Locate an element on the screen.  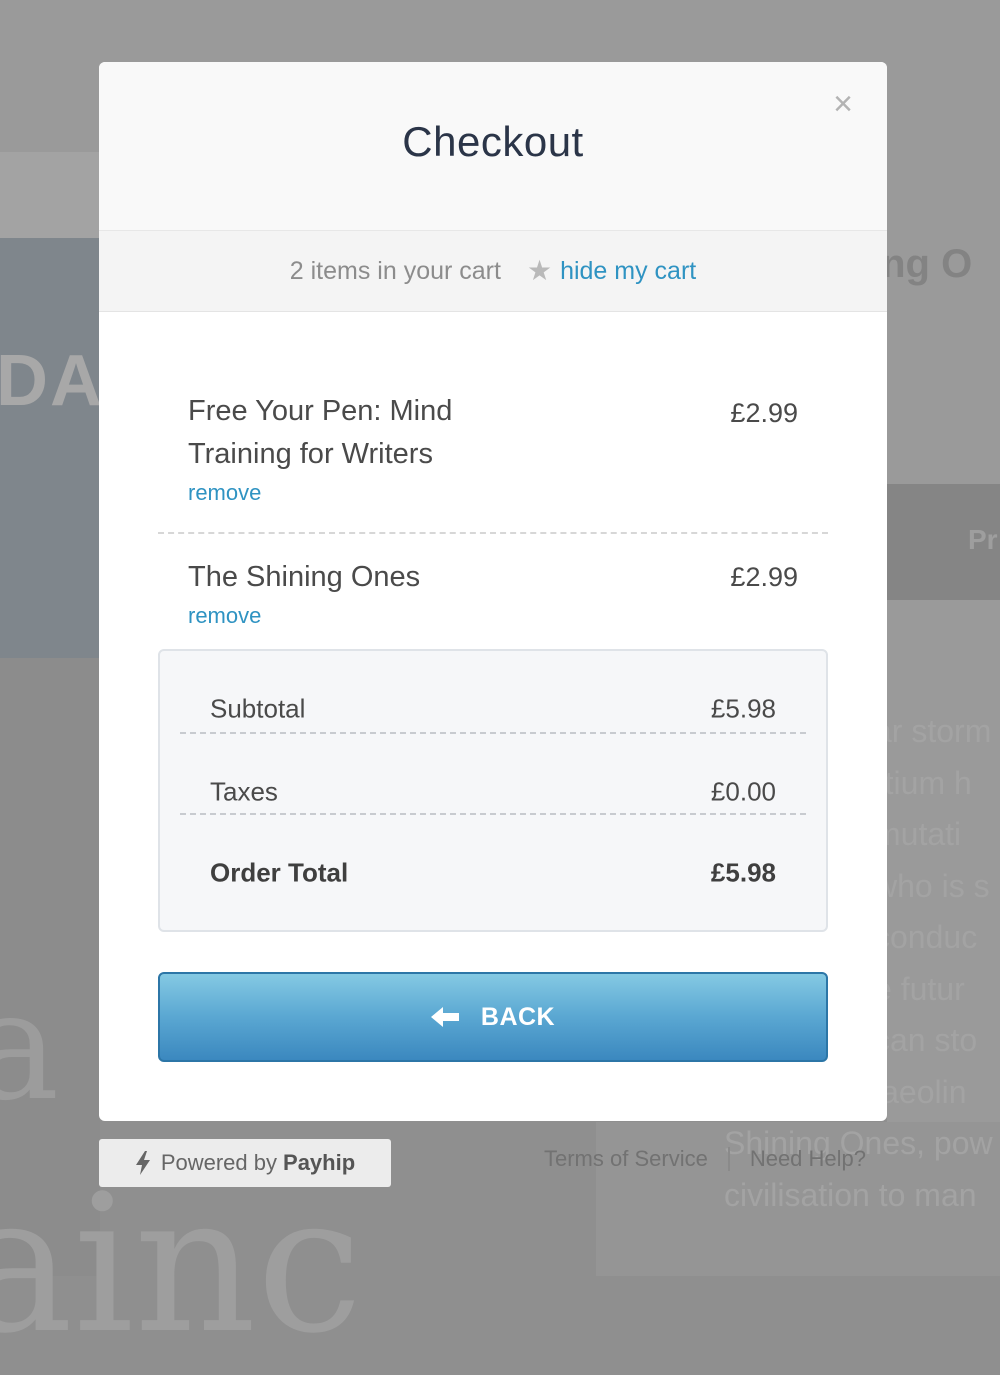
cart-item-name: The Shining Ones is located at coordinates (304, 577).